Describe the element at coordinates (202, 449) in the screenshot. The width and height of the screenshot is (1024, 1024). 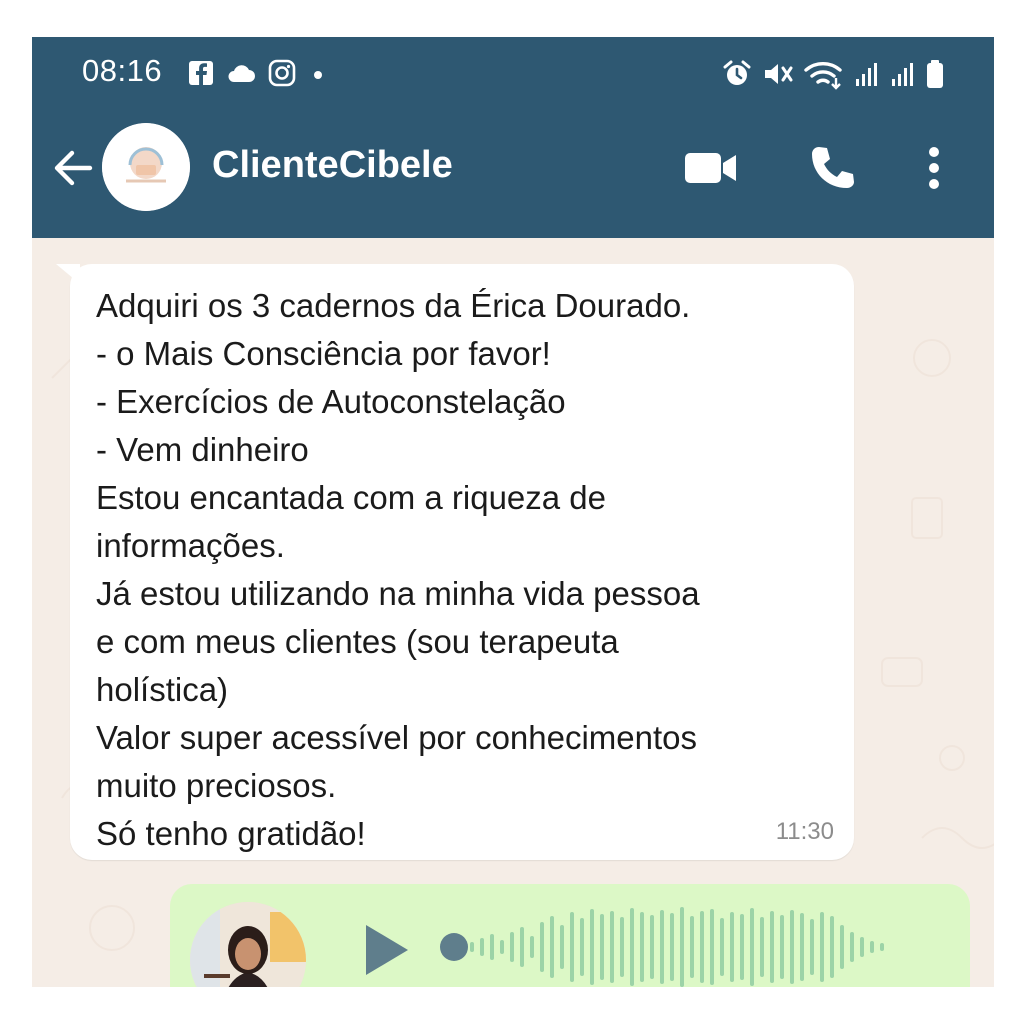
I see `message-line: - Vem dinheiro` at that location.